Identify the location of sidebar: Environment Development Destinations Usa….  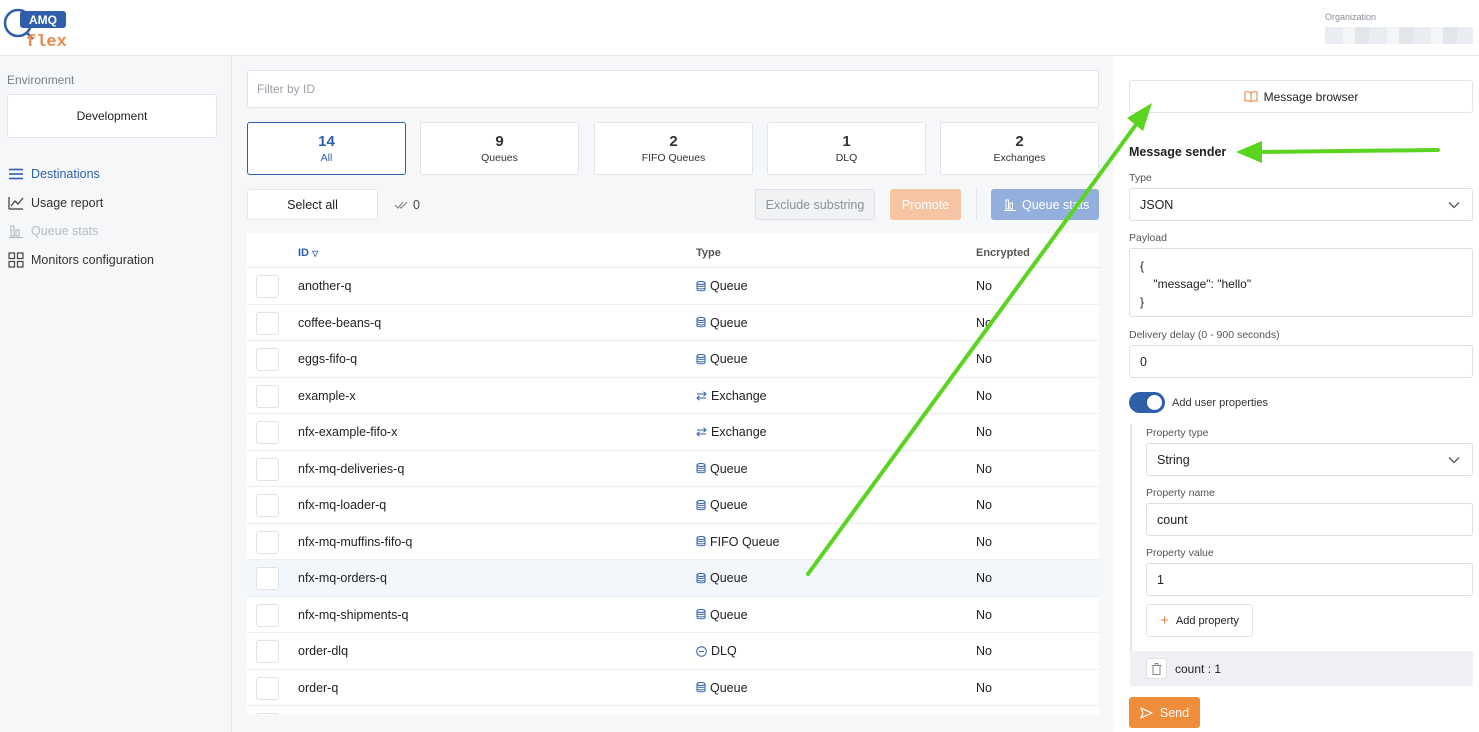
(116, 394).